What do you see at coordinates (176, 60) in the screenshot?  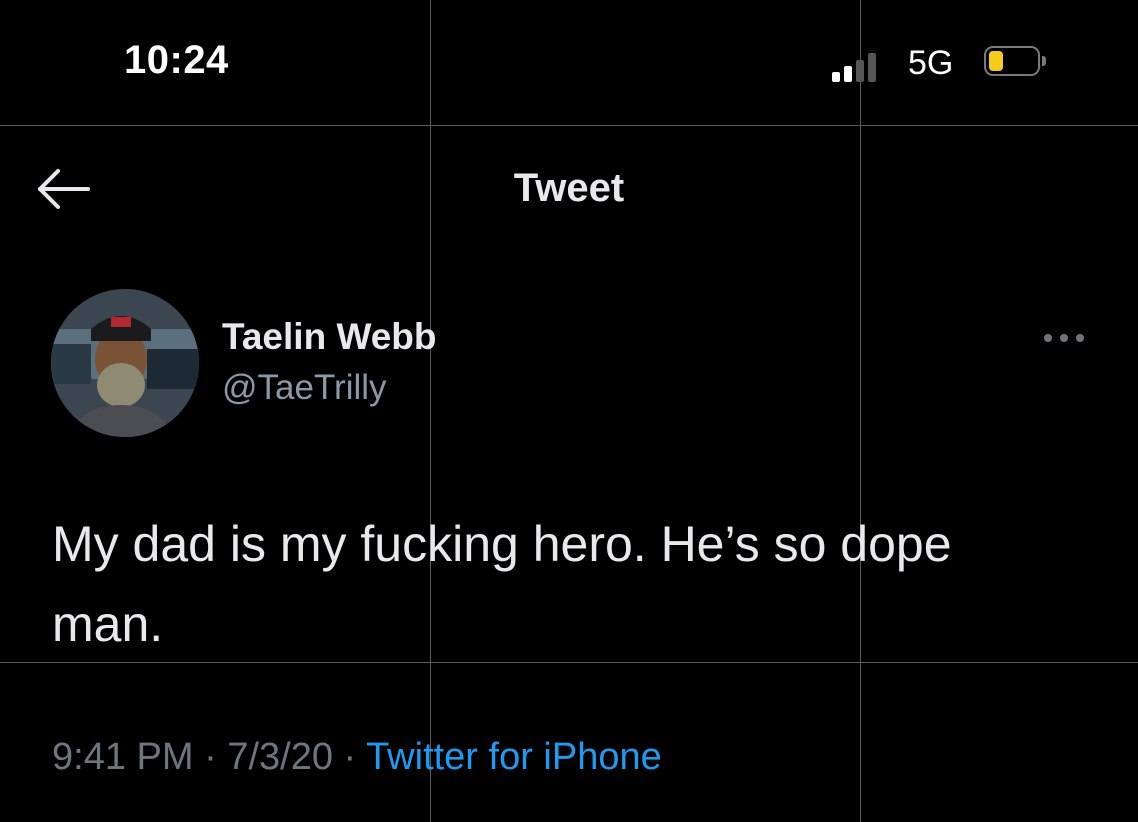 I see `status-time: 10:24` at bounding box center [176, 60].